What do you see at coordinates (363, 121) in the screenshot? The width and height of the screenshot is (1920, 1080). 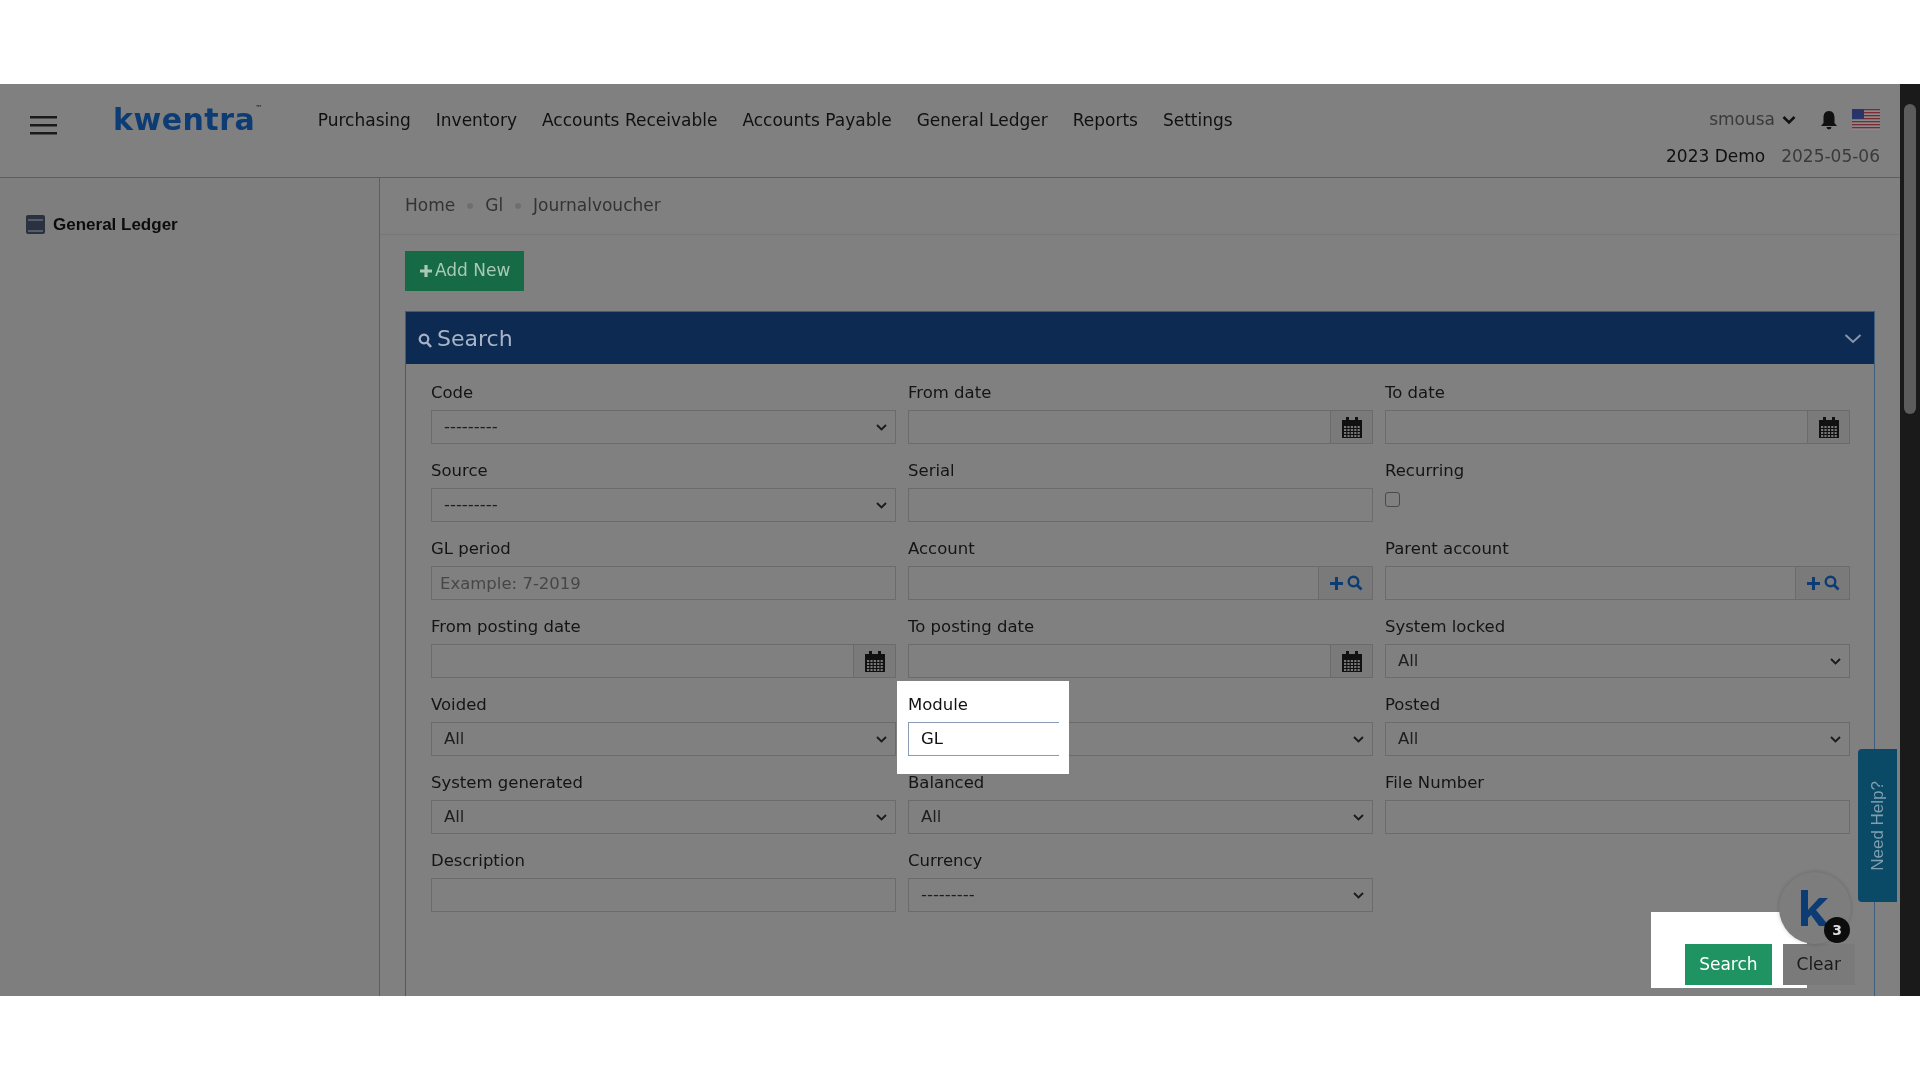 I see `nav-link: Purchasing` at bounding box center [363, 121].